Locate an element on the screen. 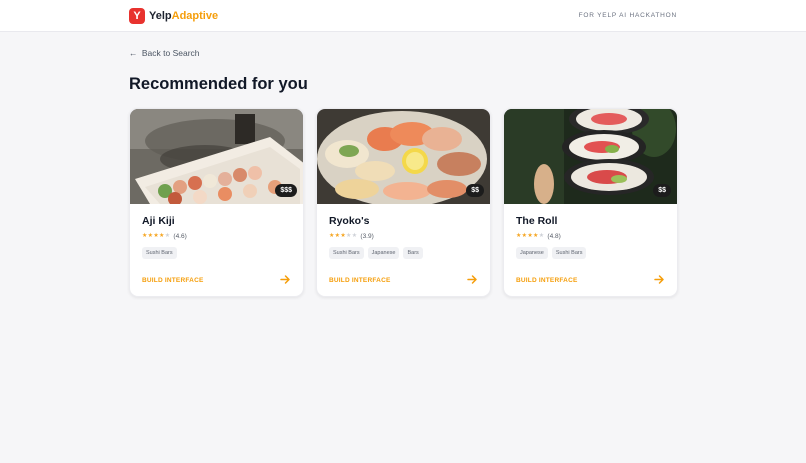 This screenshot has width=806, height=463. back-to-search-link: ← Back to Search is located at coordinates (164, 53).